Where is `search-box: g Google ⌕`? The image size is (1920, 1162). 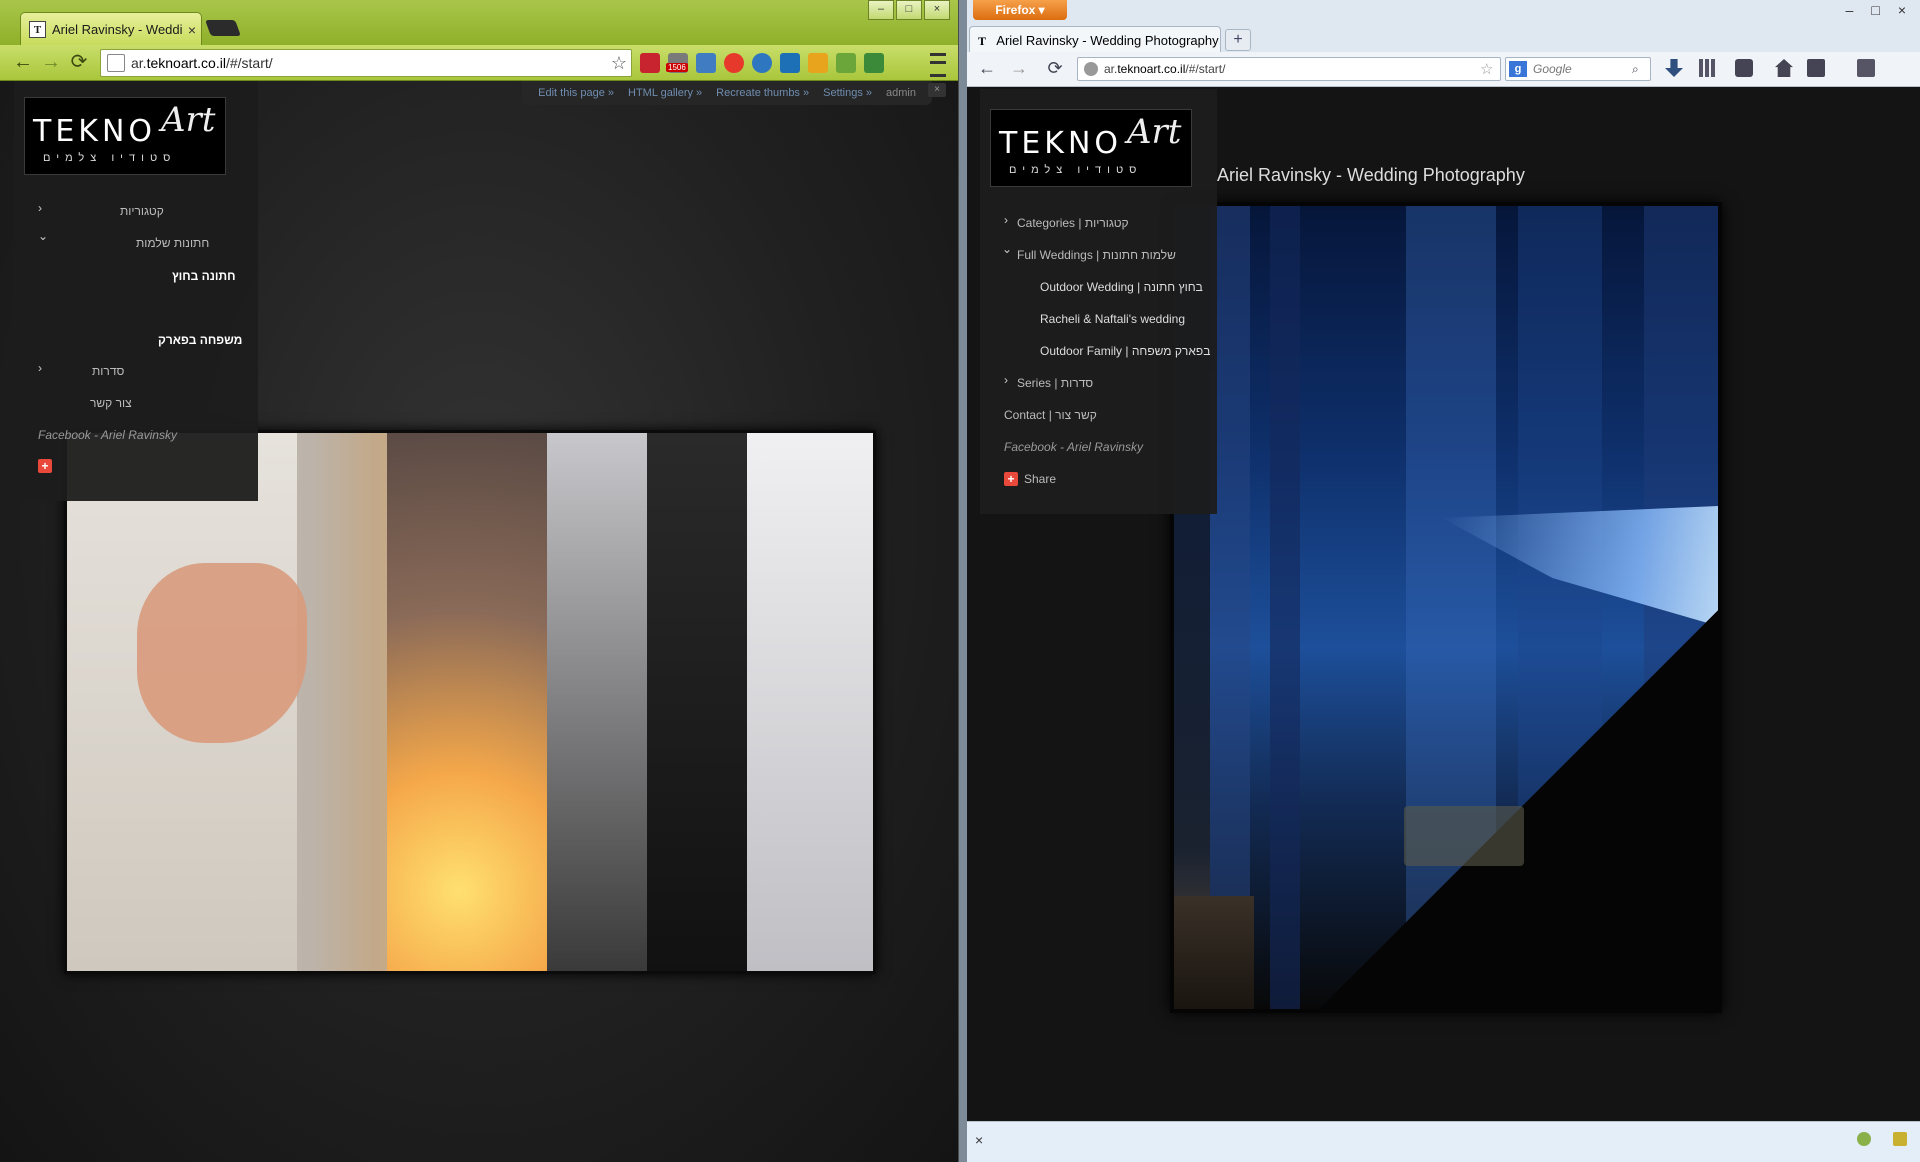
search-box: g Google ⌕ is located at coordinates (1578, 69).